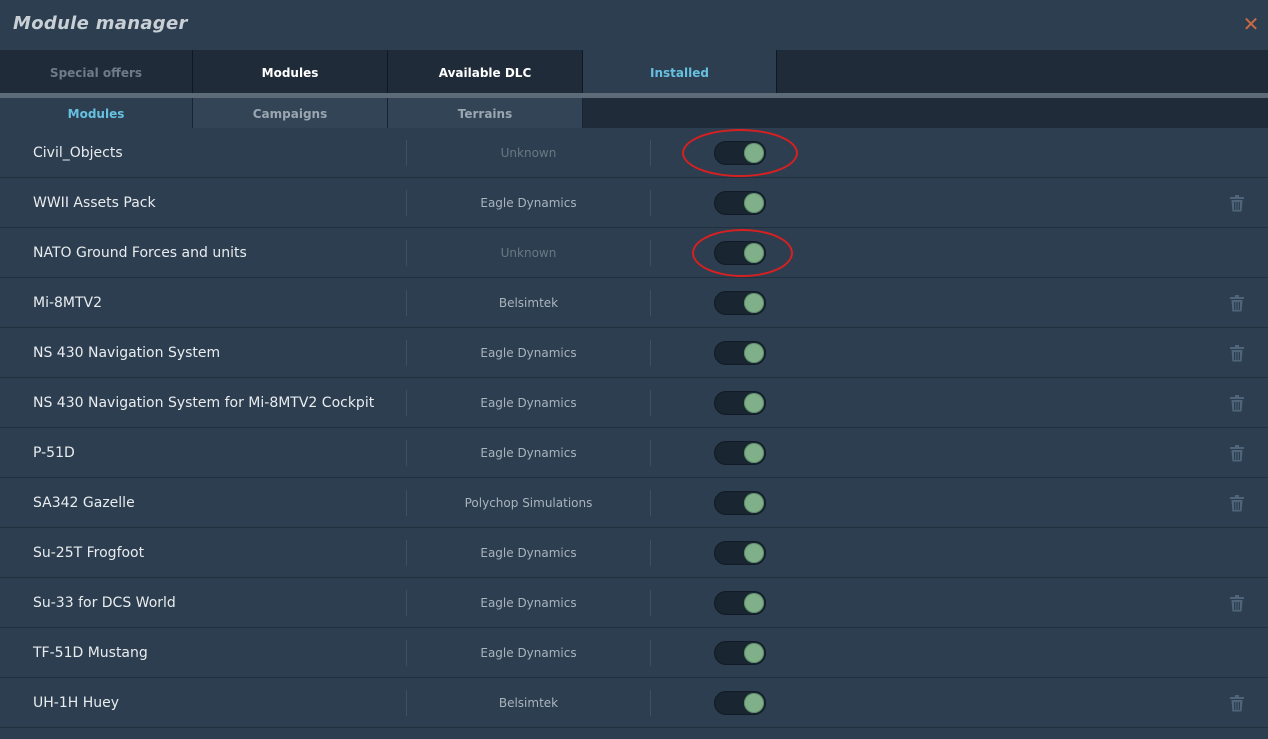 The width and height of the screenshot is (1268, 739). What do you see at coordinates (104, 603) in the screenshot?
I see `module-name: Su-33 for DCS World` at bounding box center [104, 603].